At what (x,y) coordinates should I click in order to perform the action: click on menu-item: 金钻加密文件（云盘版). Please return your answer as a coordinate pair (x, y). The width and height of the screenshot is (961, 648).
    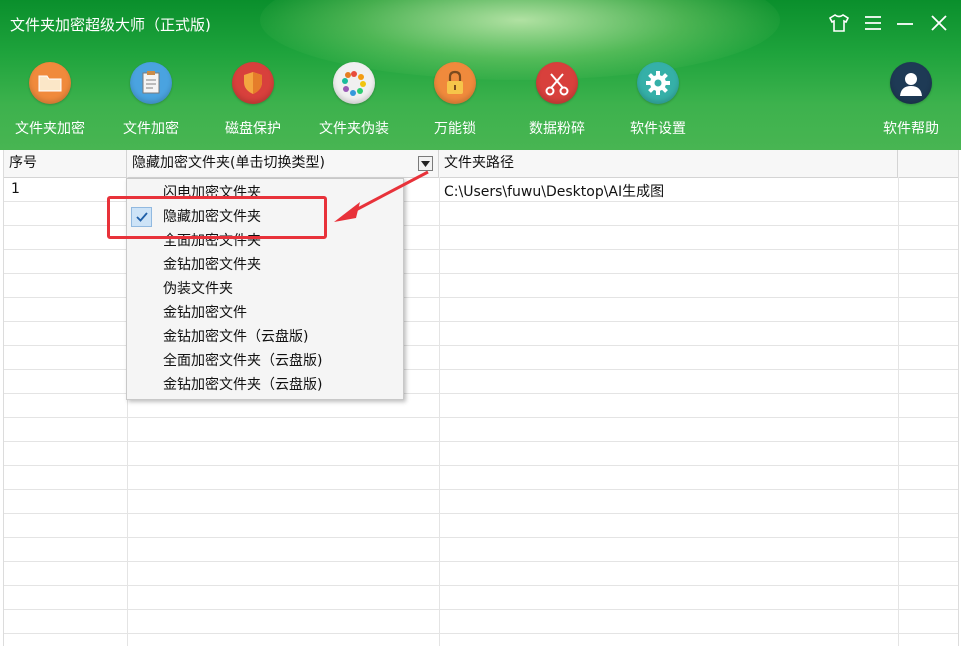
    Looking at the image, I should click on (265, 337).